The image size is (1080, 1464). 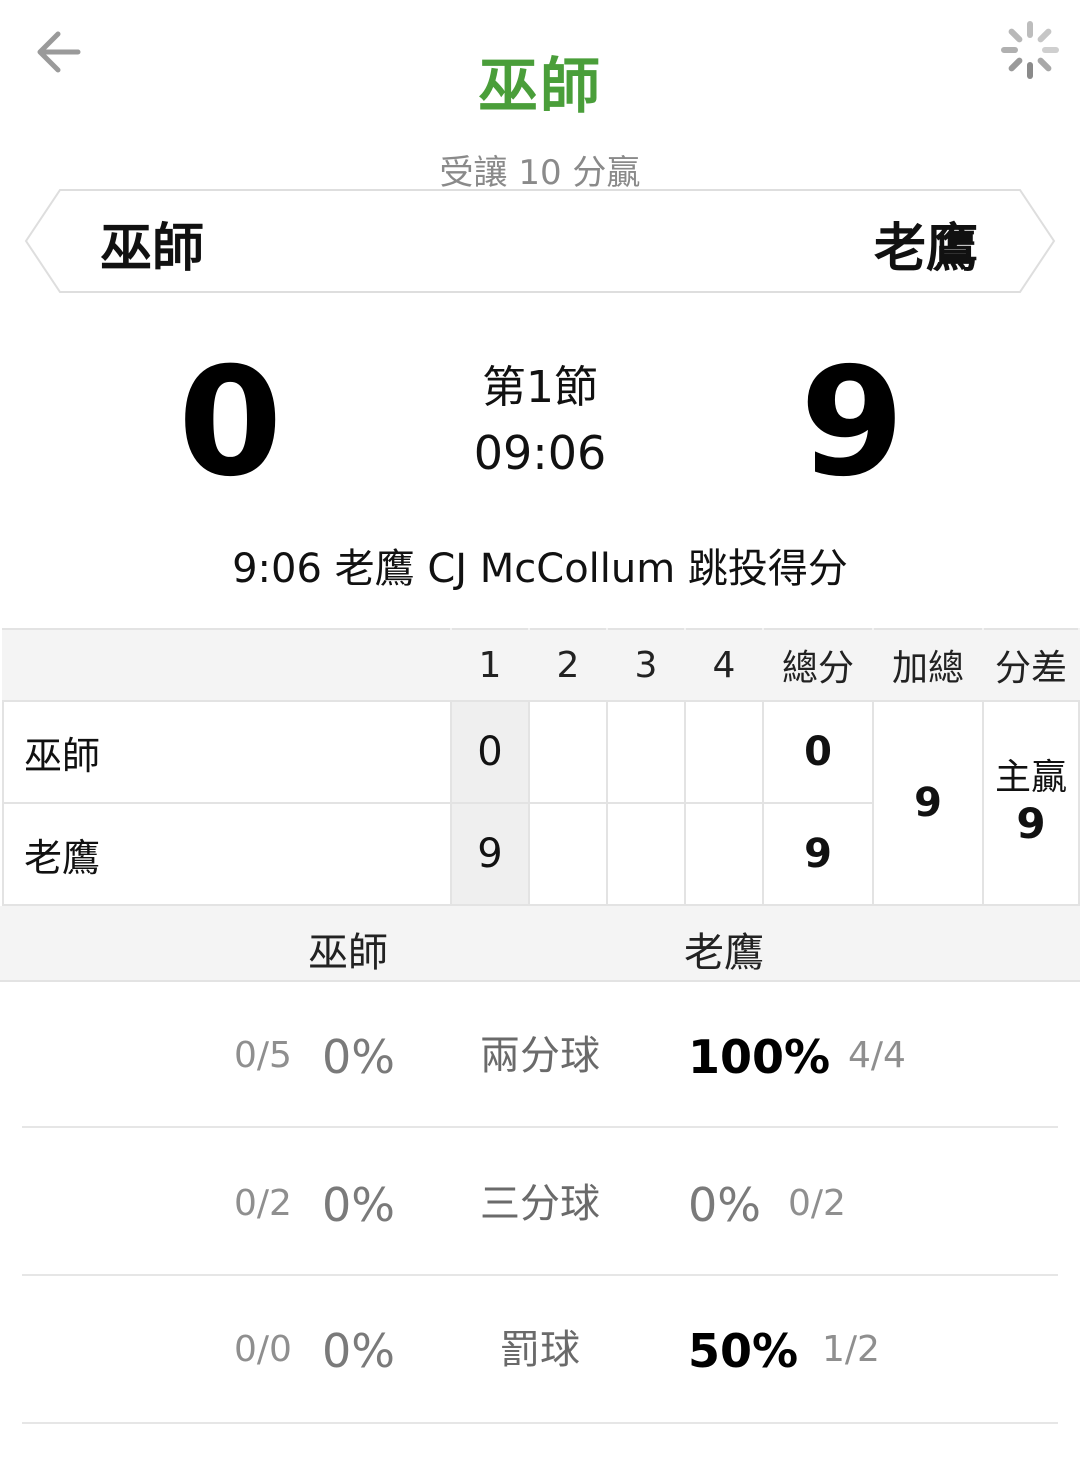 I want to click on home-score: 9, so click(x=852, y=423).